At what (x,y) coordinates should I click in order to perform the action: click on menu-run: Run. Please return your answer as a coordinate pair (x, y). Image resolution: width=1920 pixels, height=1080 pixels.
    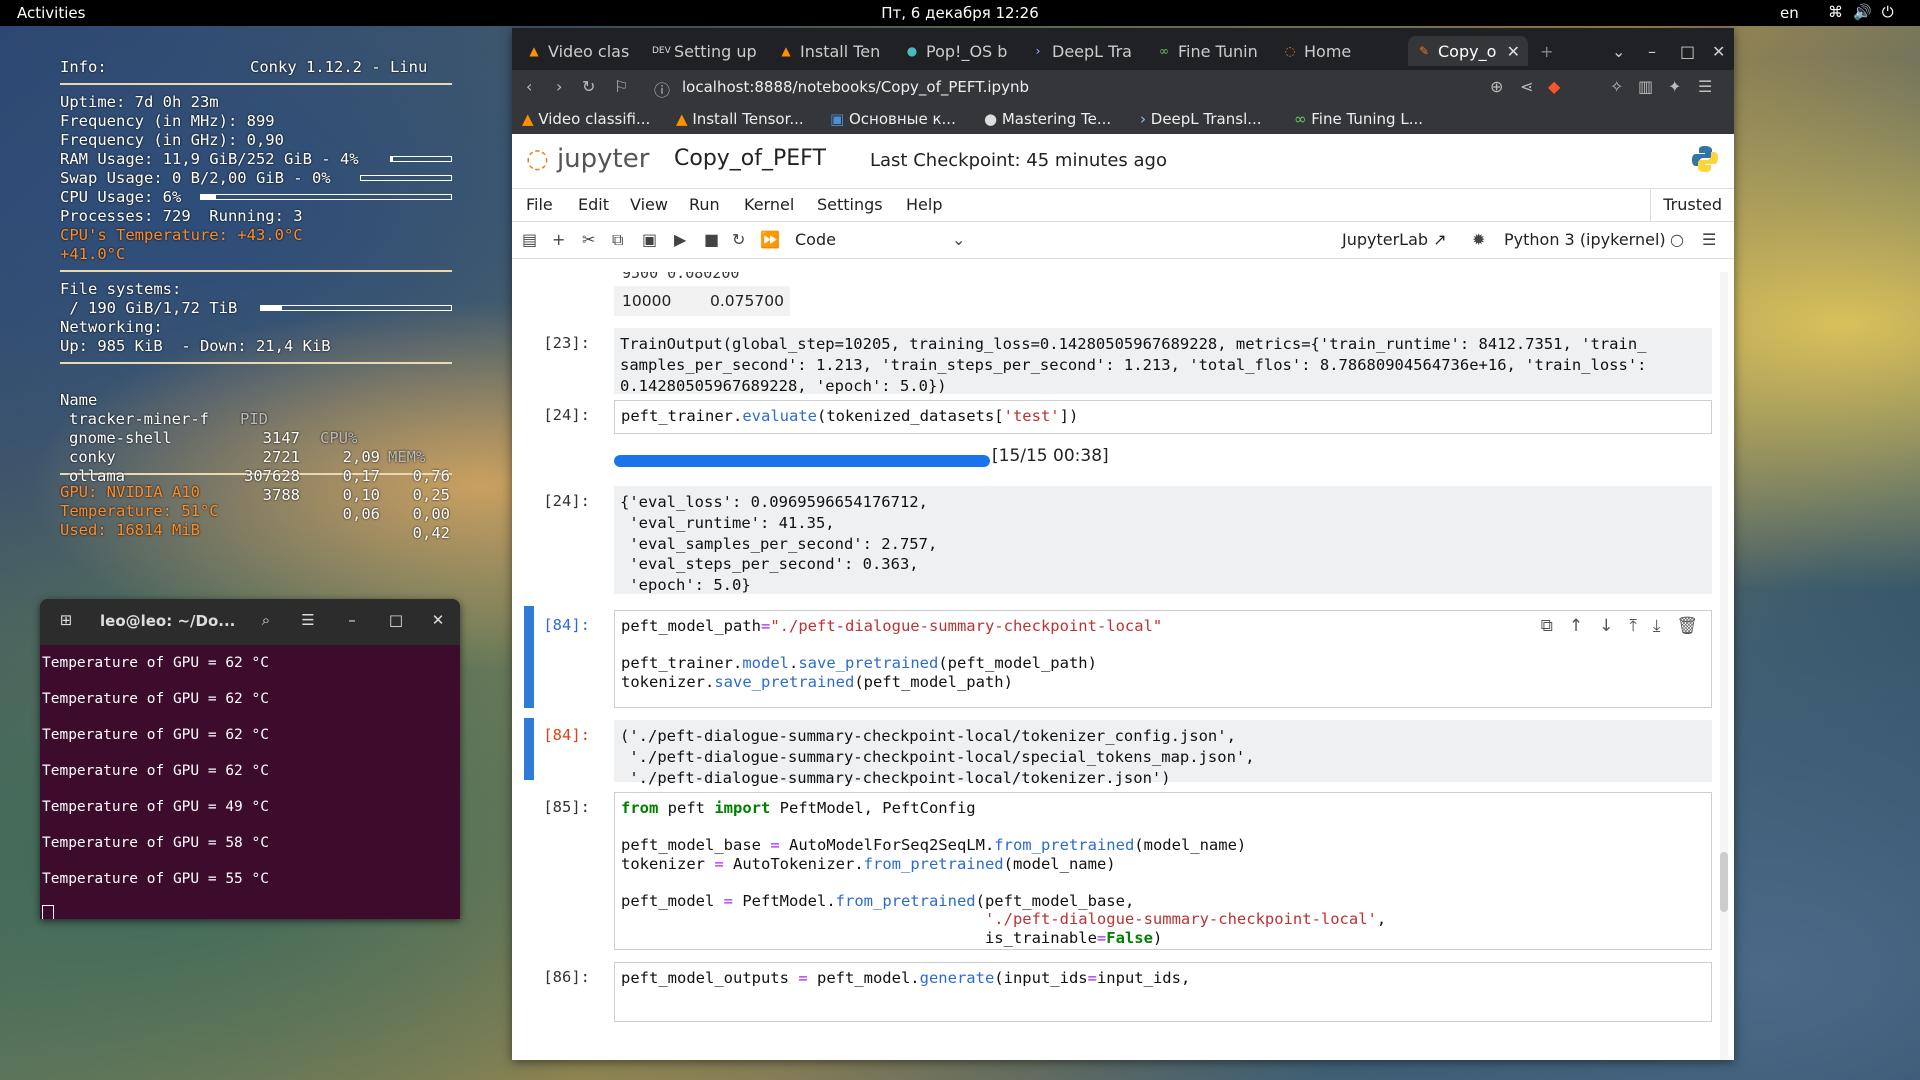
    Looking at the image, I should click on (704, 204).